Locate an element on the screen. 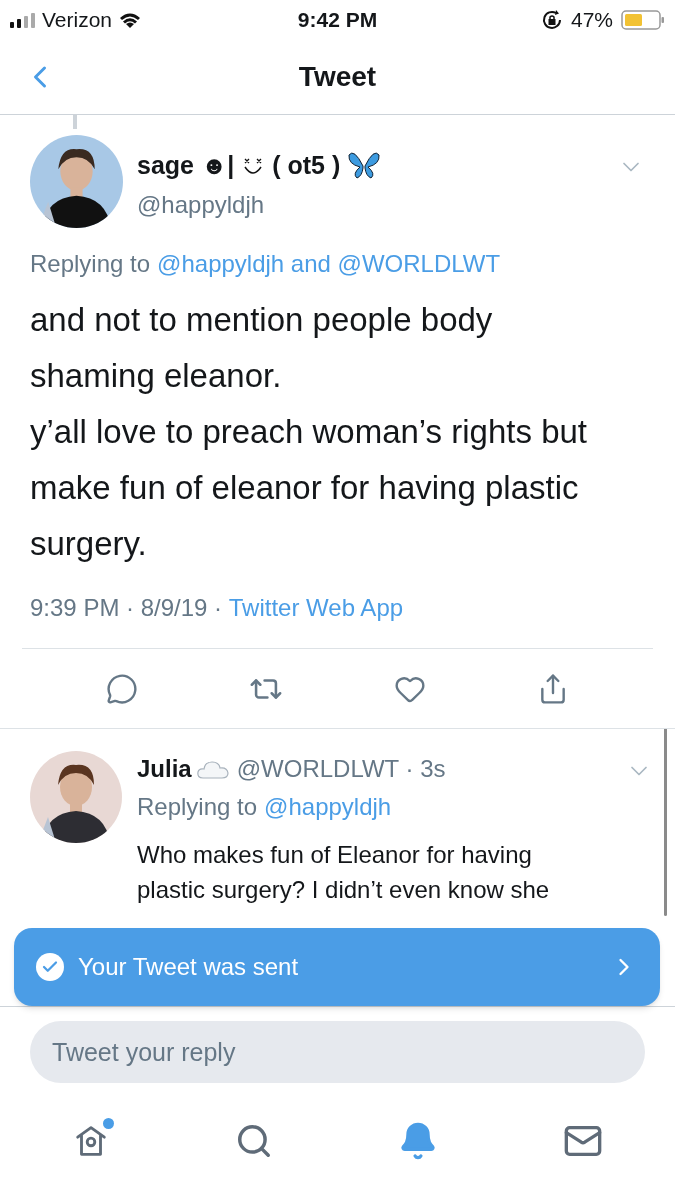 Image resolution: width=675 pixels, height=1200 pixels. toast-message: Your Tweet was sent is located at coordinates (189, 967).